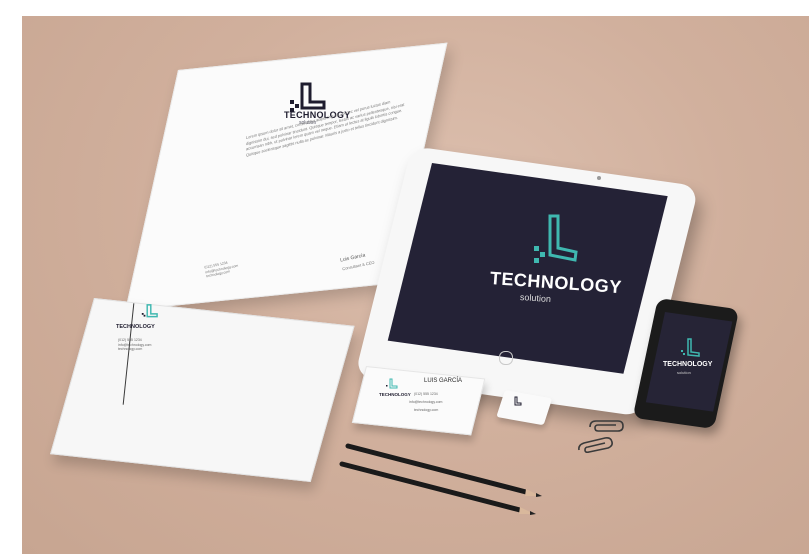 Image resolution: width=809 pixels, height=554 pixels. Describe the element at coordinates (684, 372) in the screenshot. I see `phone-subtitle: solution` at that location.